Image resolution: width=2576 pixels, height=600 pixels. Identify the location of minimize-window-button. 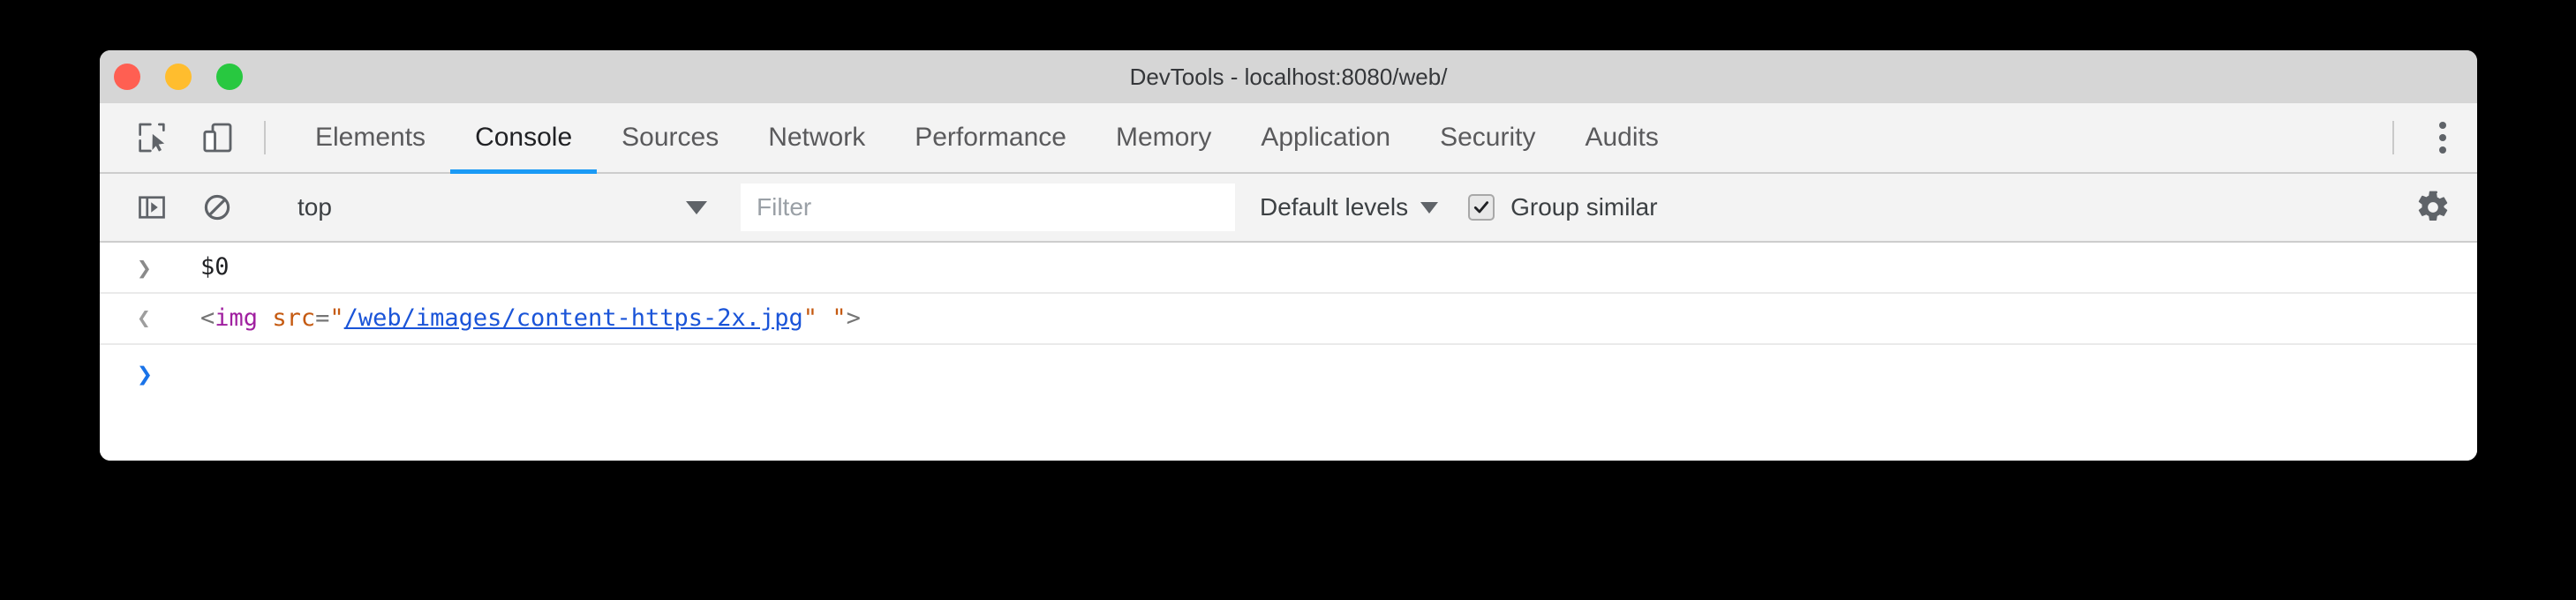
(179, 77).